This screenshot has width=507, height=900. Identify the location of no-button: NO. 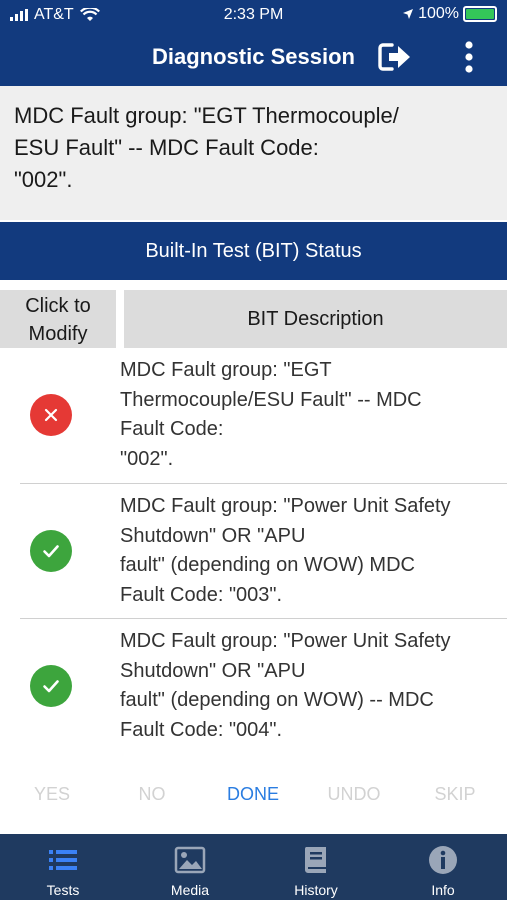
(152, 794).